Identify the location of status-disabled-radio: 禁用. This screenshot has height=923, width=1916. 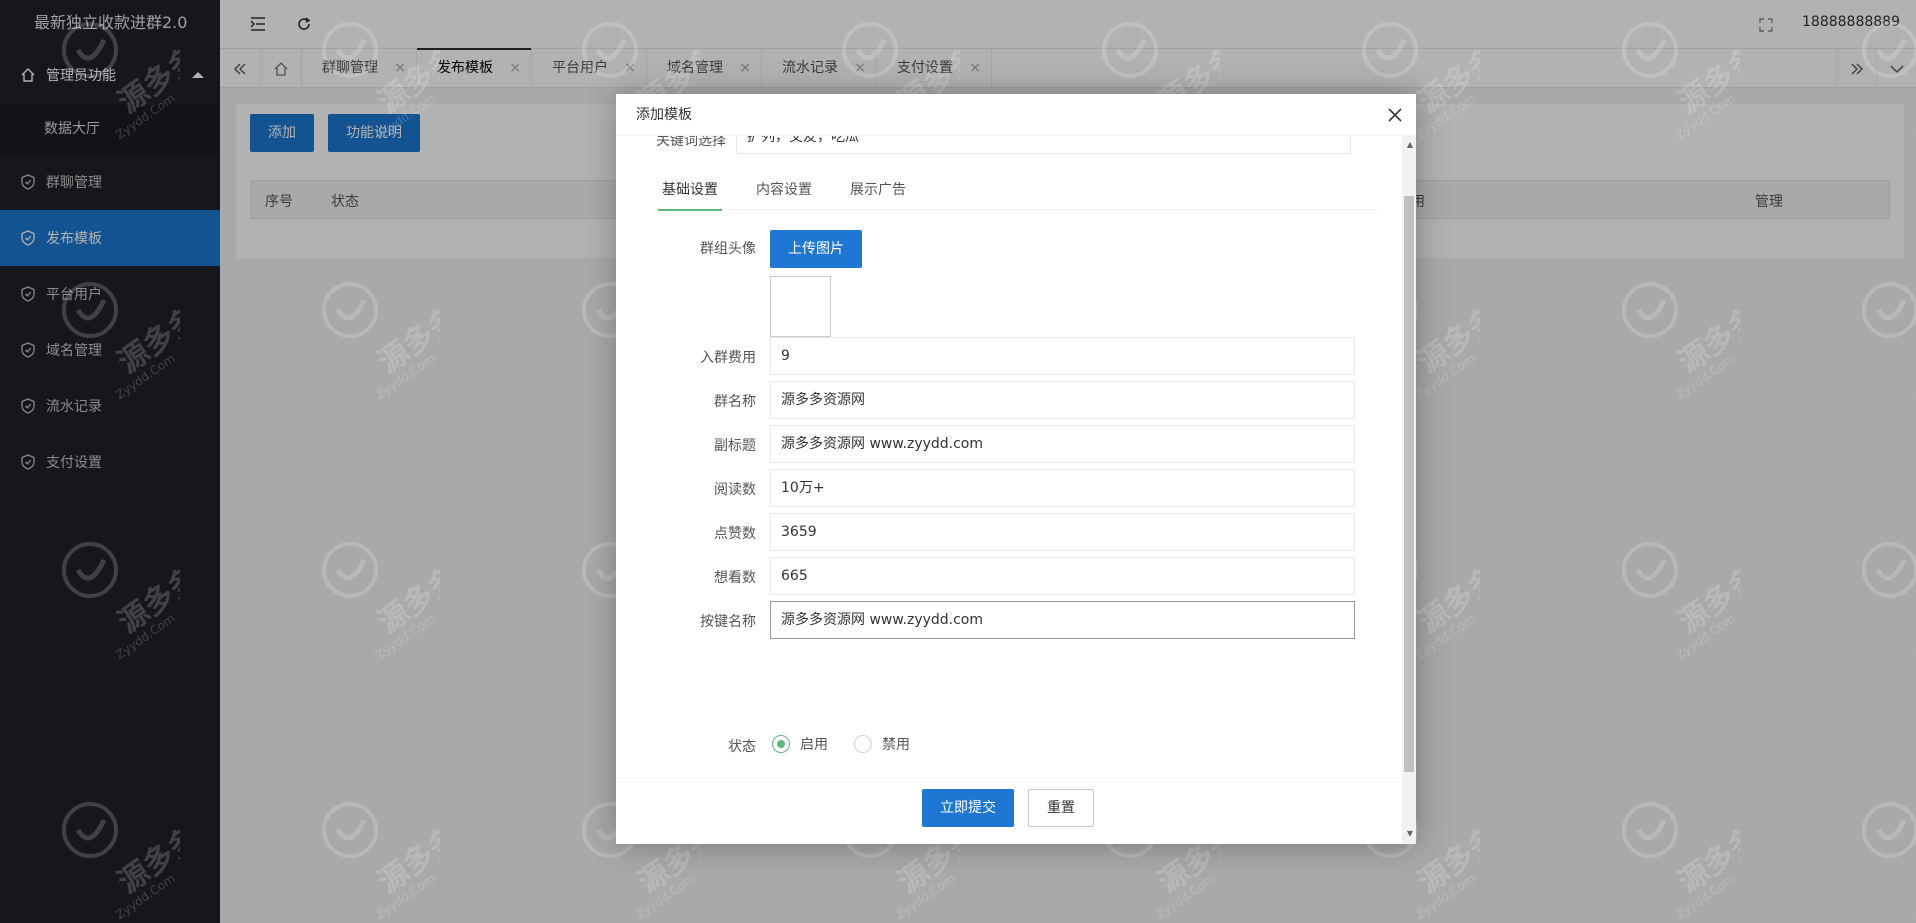
(882, 744).